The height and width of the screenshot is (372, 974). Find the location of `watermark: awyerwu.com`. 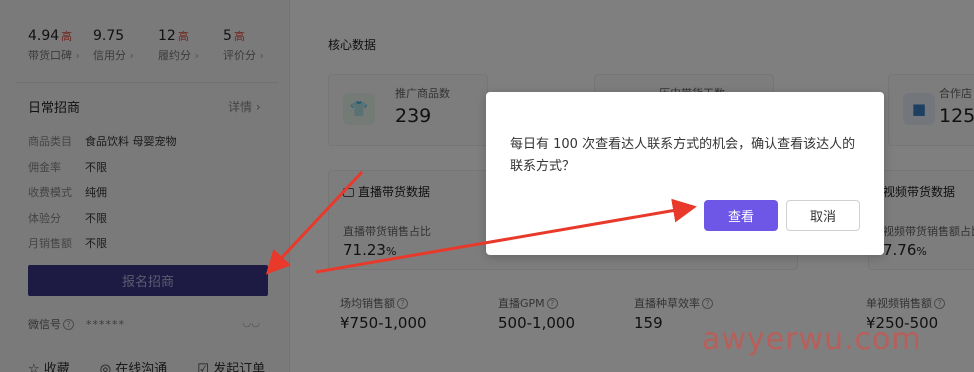

watermark: awyerwu.com is located at coordinates (812, 339).